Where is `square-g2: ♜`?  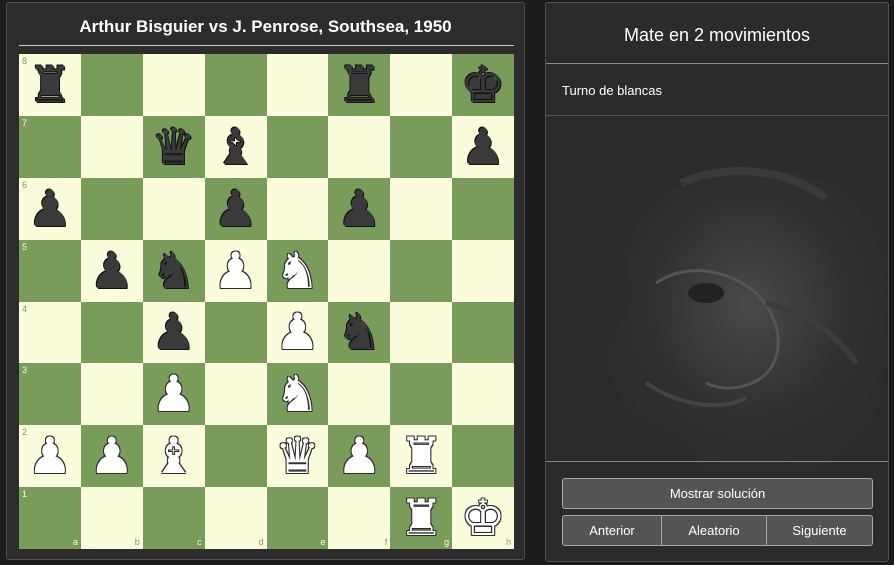
square-g2: ♜ is located at coordinates (421, 456).